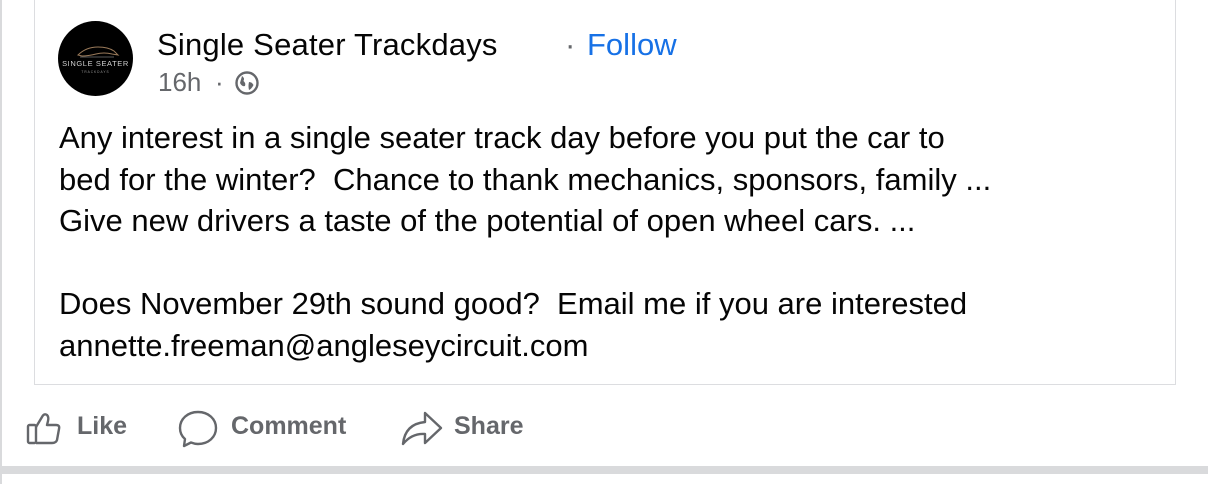  Describe the element at coordinates (489, 426) in the screenshot. I see `share-label: Share` at that location.